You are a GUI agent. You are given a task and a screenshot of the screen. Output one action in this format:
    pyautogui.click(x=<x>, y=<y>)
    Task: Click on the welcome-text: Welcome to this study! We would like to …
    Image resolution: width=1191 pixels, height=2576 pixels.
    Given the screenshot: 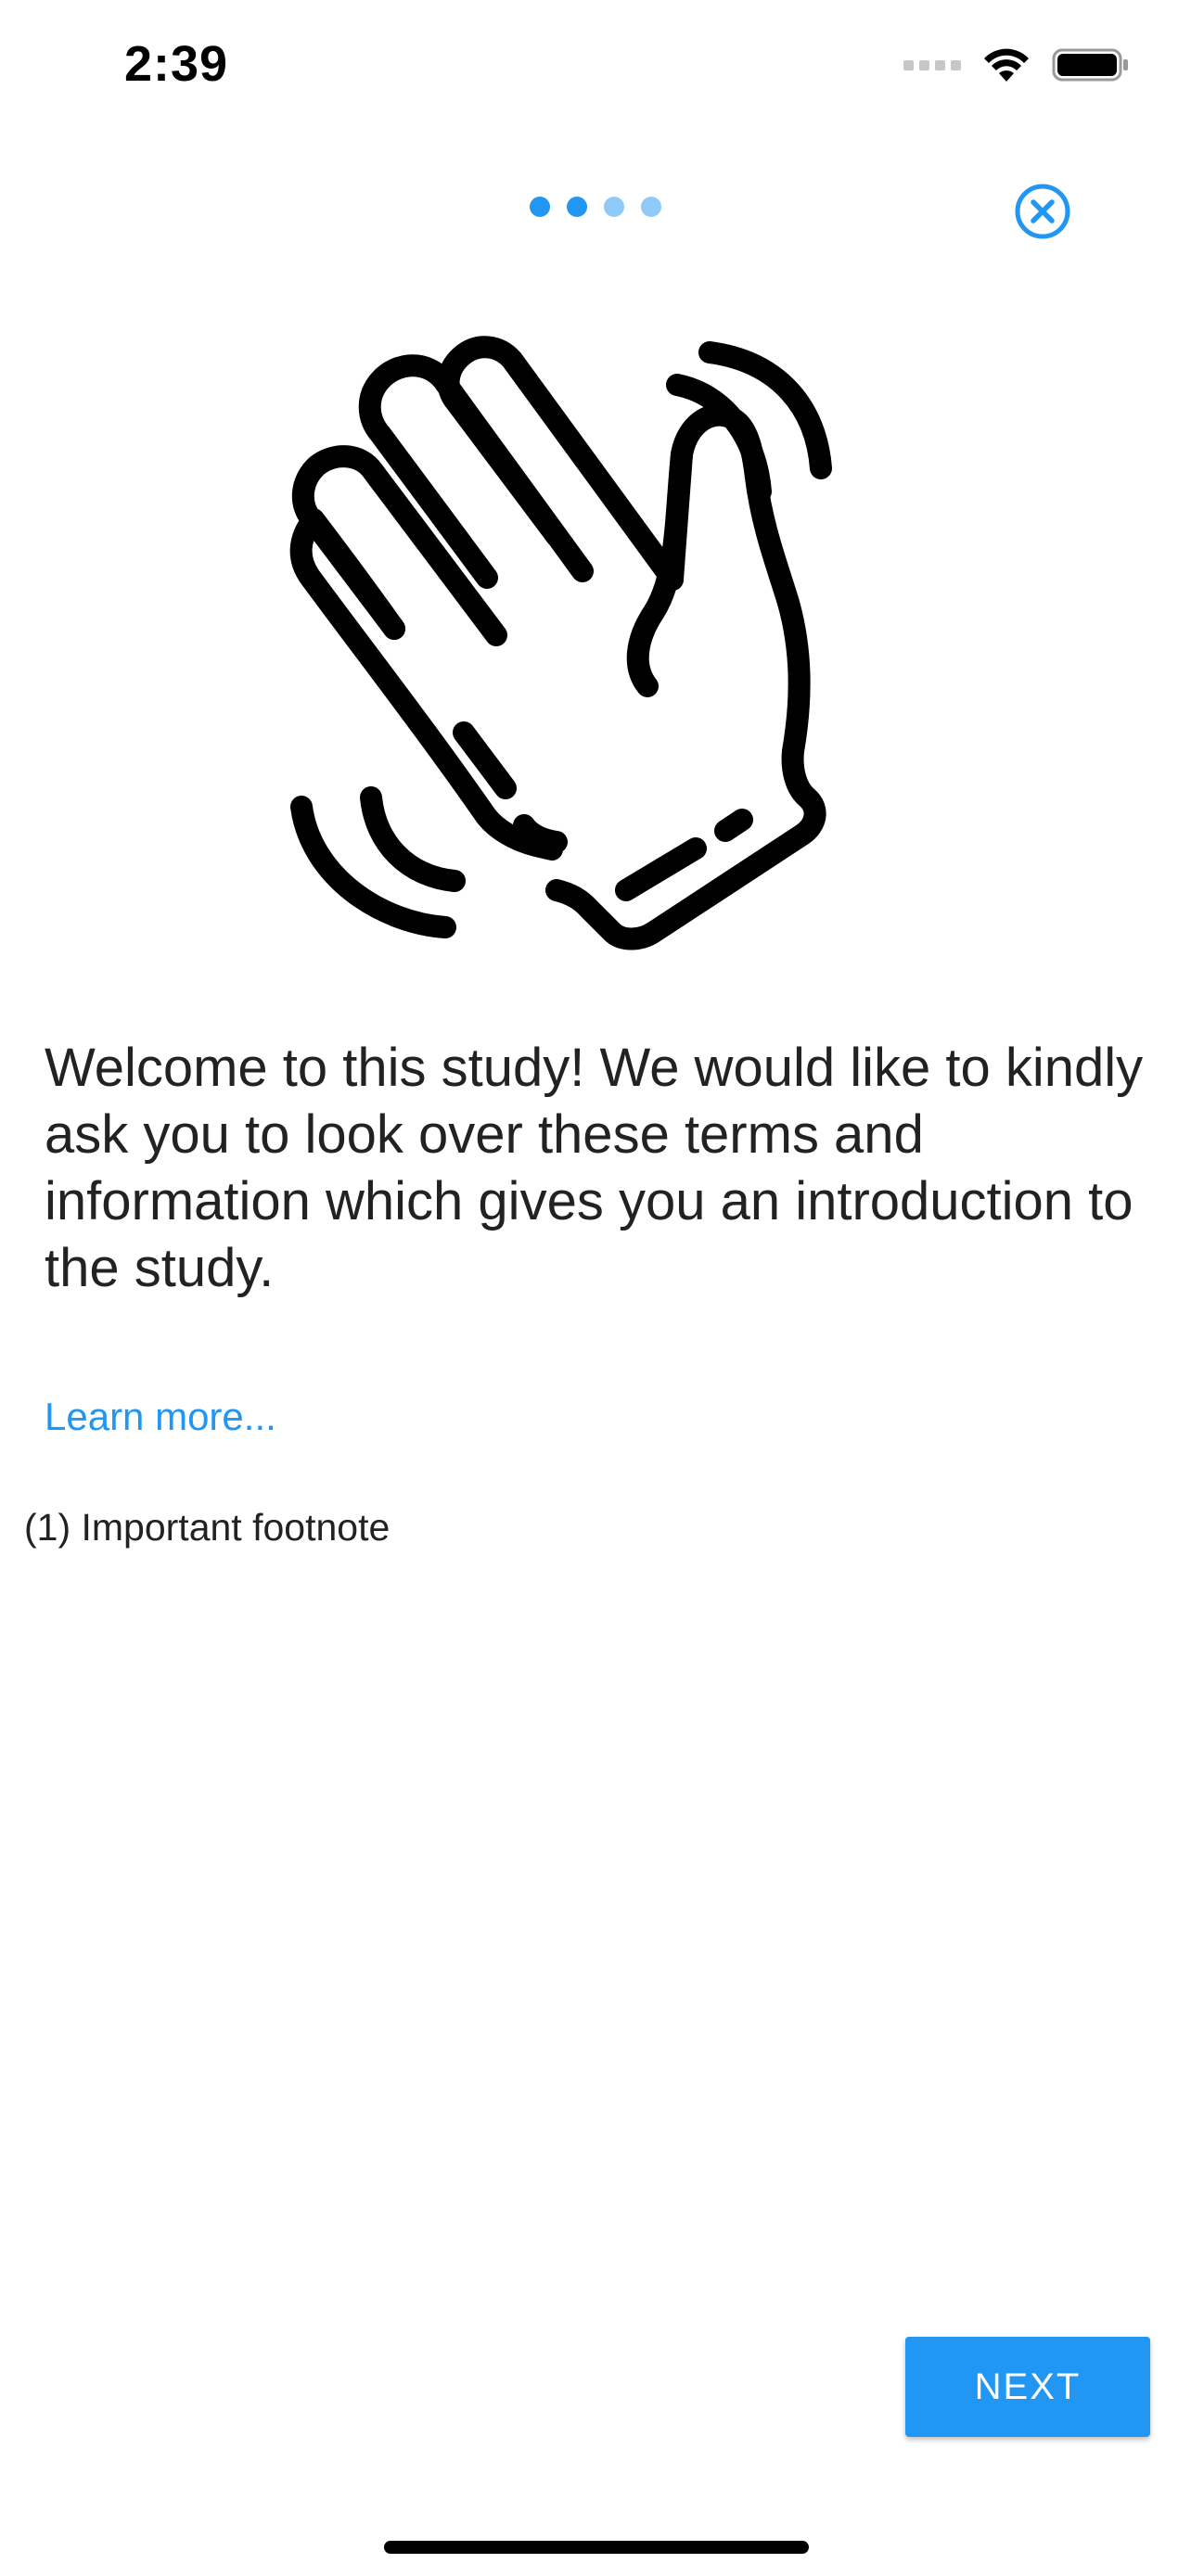 What is the action you would take?
    pyautogui.click(x=594, y=1168)
    